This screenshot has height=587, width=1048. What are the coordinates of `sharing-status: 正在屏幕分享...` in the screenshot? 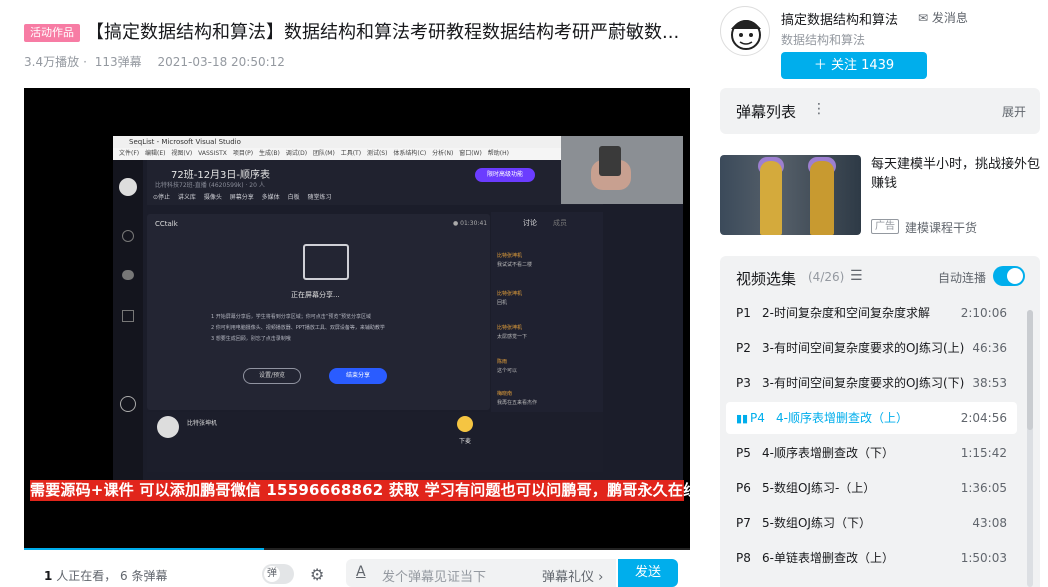 It's located at (315, 295).